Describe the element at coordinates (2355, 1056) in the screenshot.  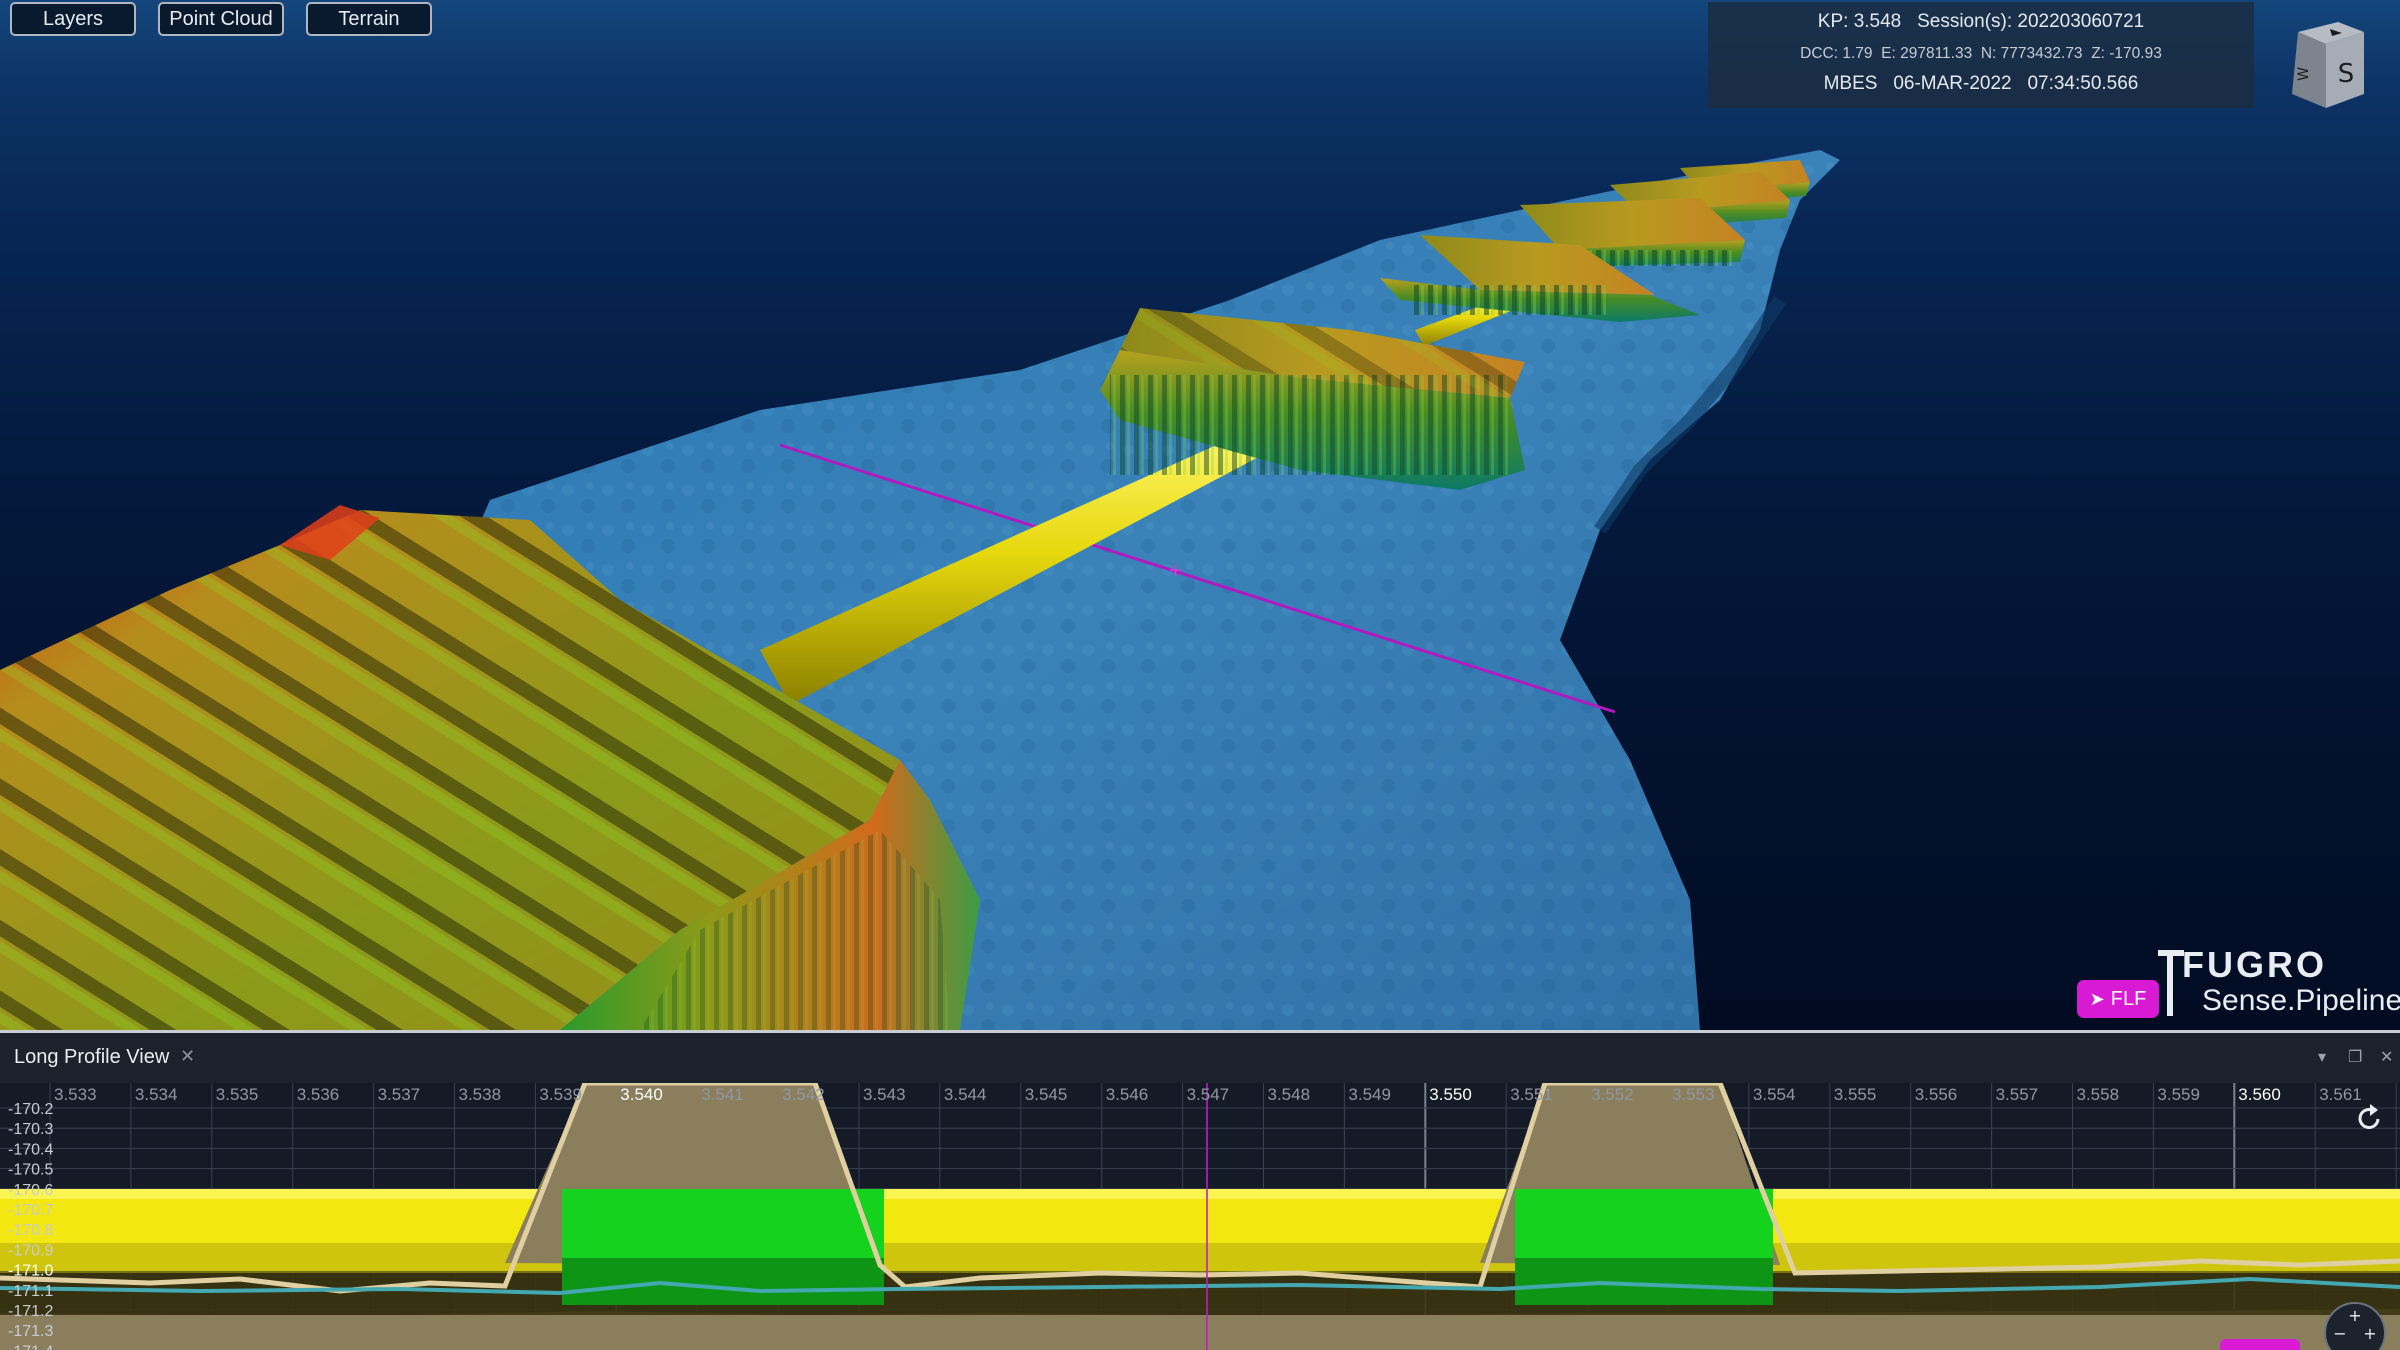
I see `restore-window-icon: ❐` at that location.